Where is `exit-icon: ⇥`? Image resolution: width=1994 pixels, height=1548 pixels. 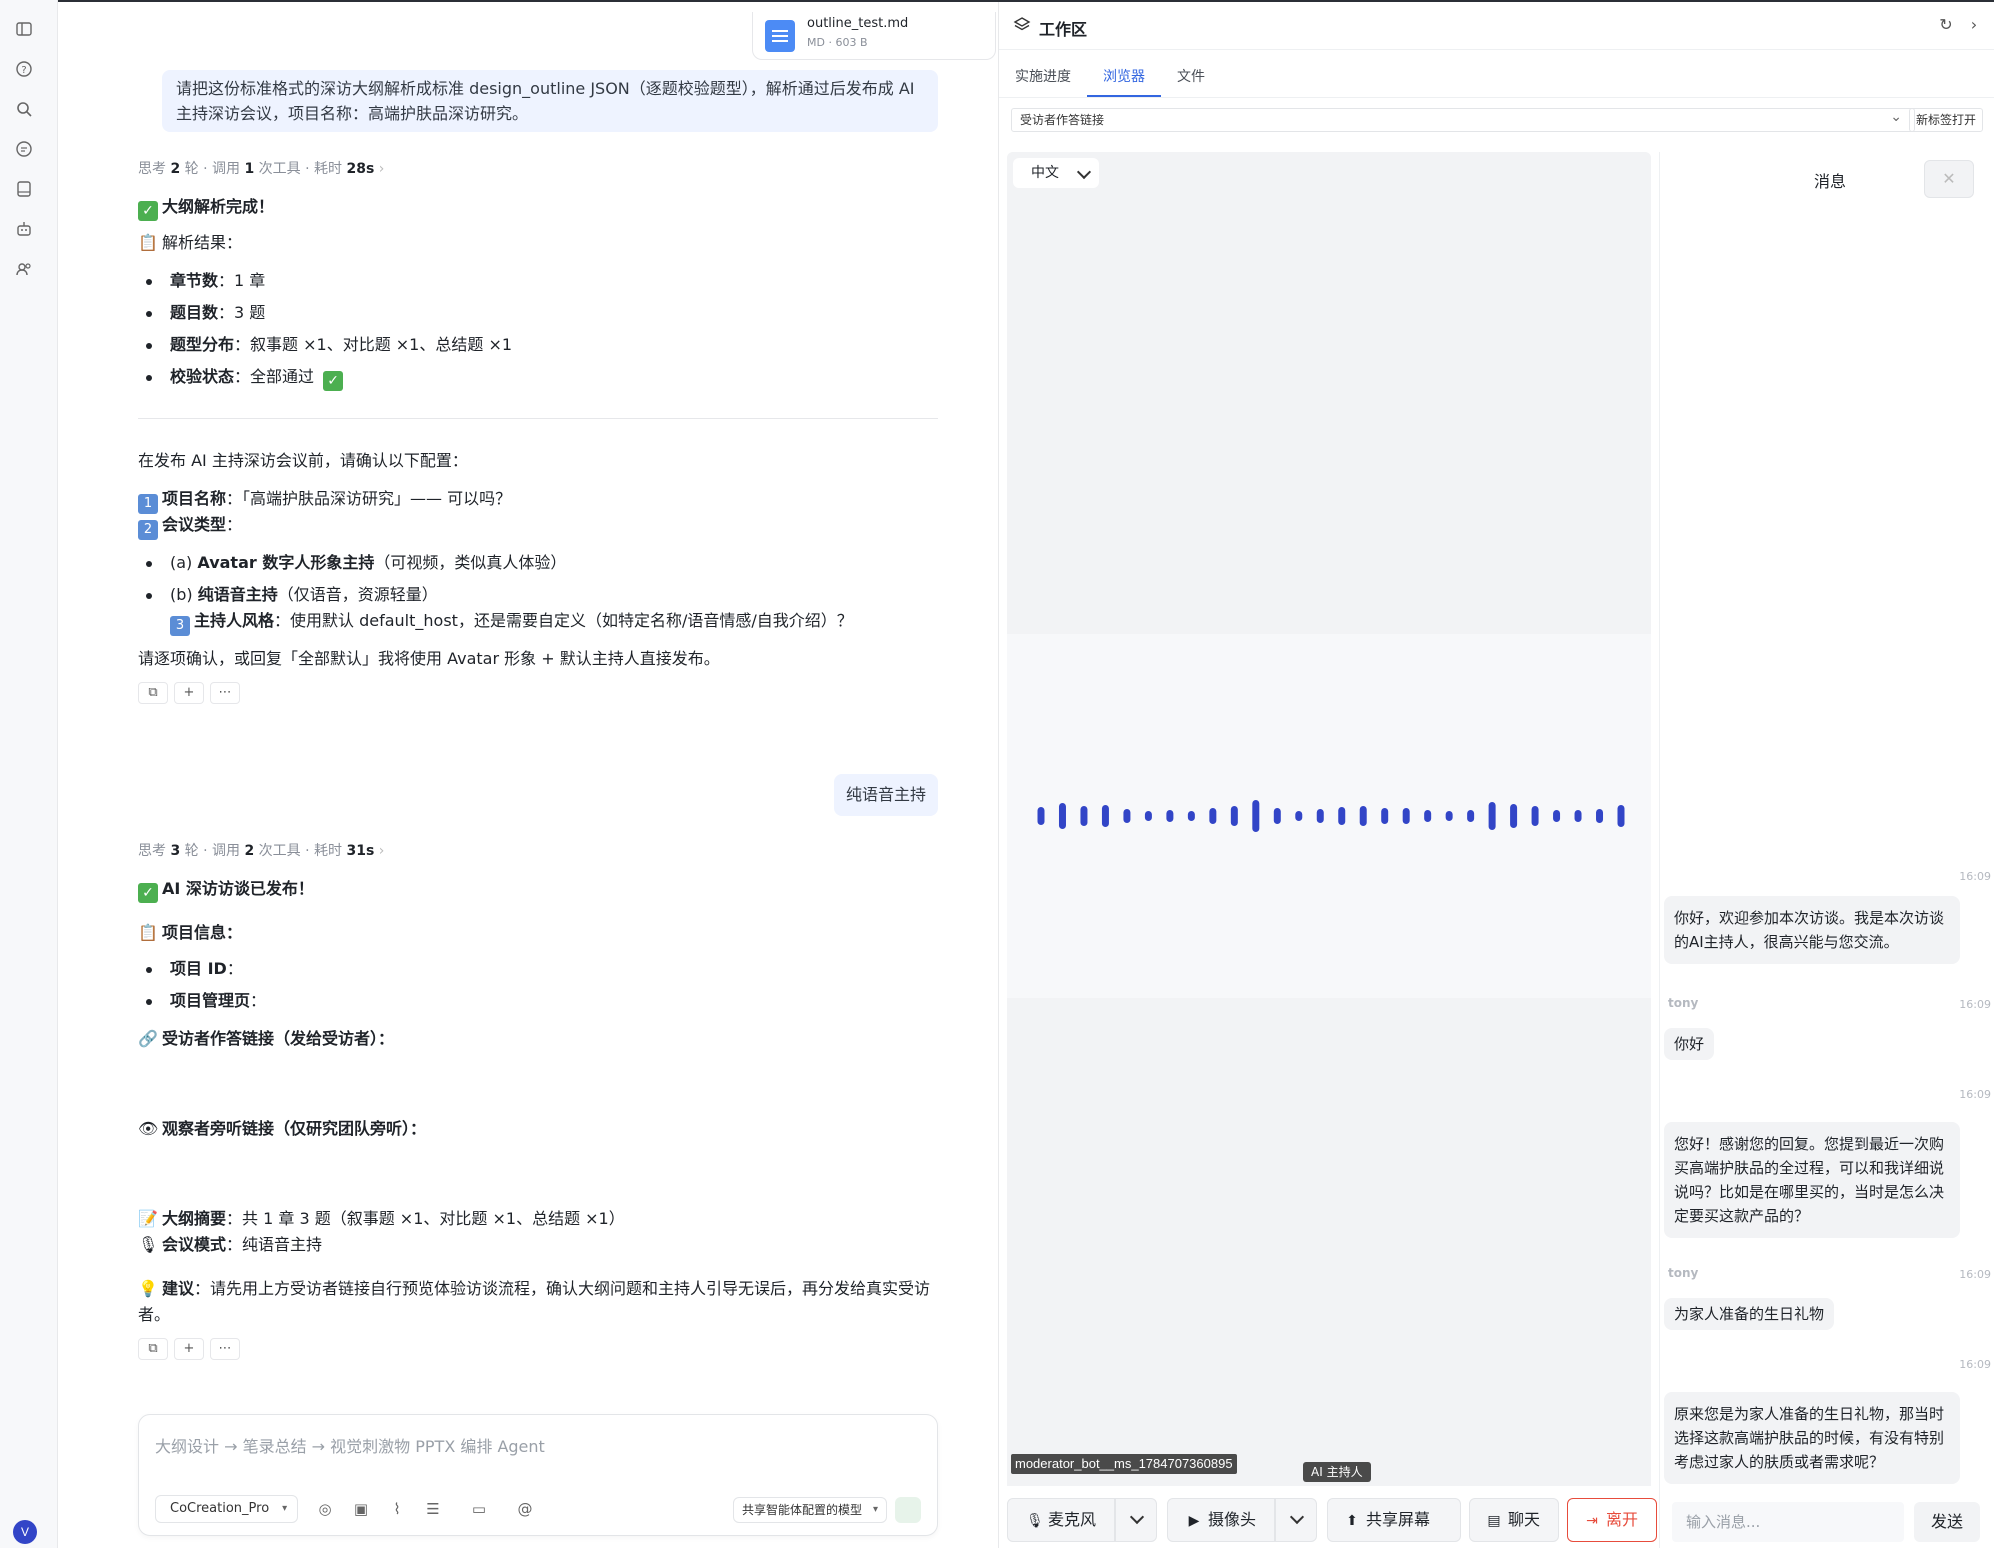
exit-icon: ⇥ is located at coordinates (1592, 1521).